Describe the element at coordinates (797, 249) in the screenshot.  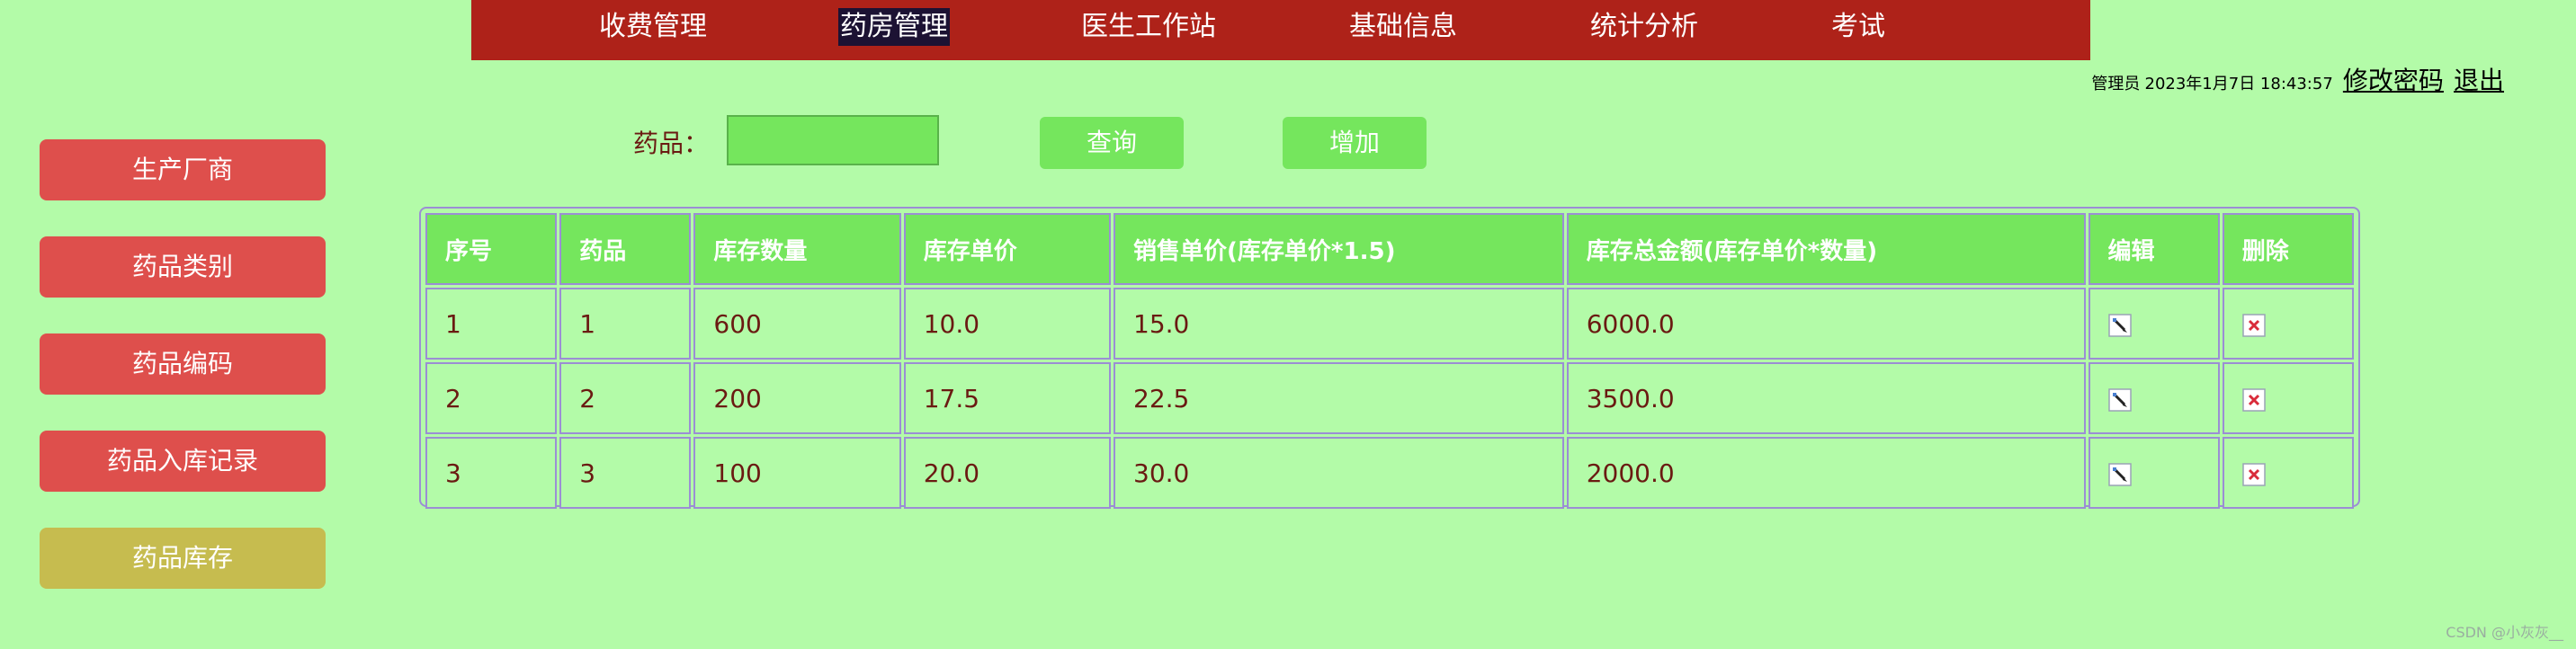
I see `header-stock-quantity: 库存数量` at that location.